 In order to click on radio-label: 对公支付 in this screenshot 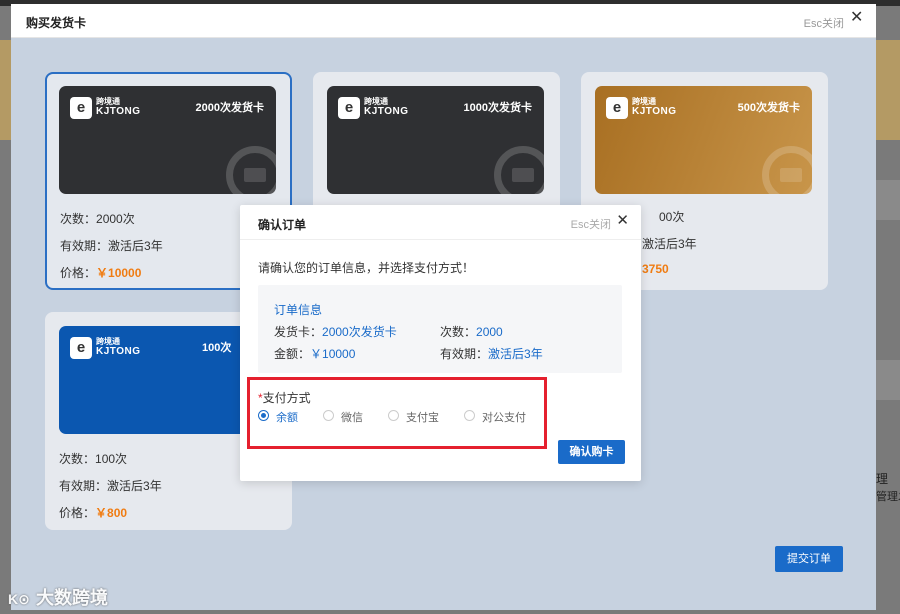, I will do `click(504, 418)`.